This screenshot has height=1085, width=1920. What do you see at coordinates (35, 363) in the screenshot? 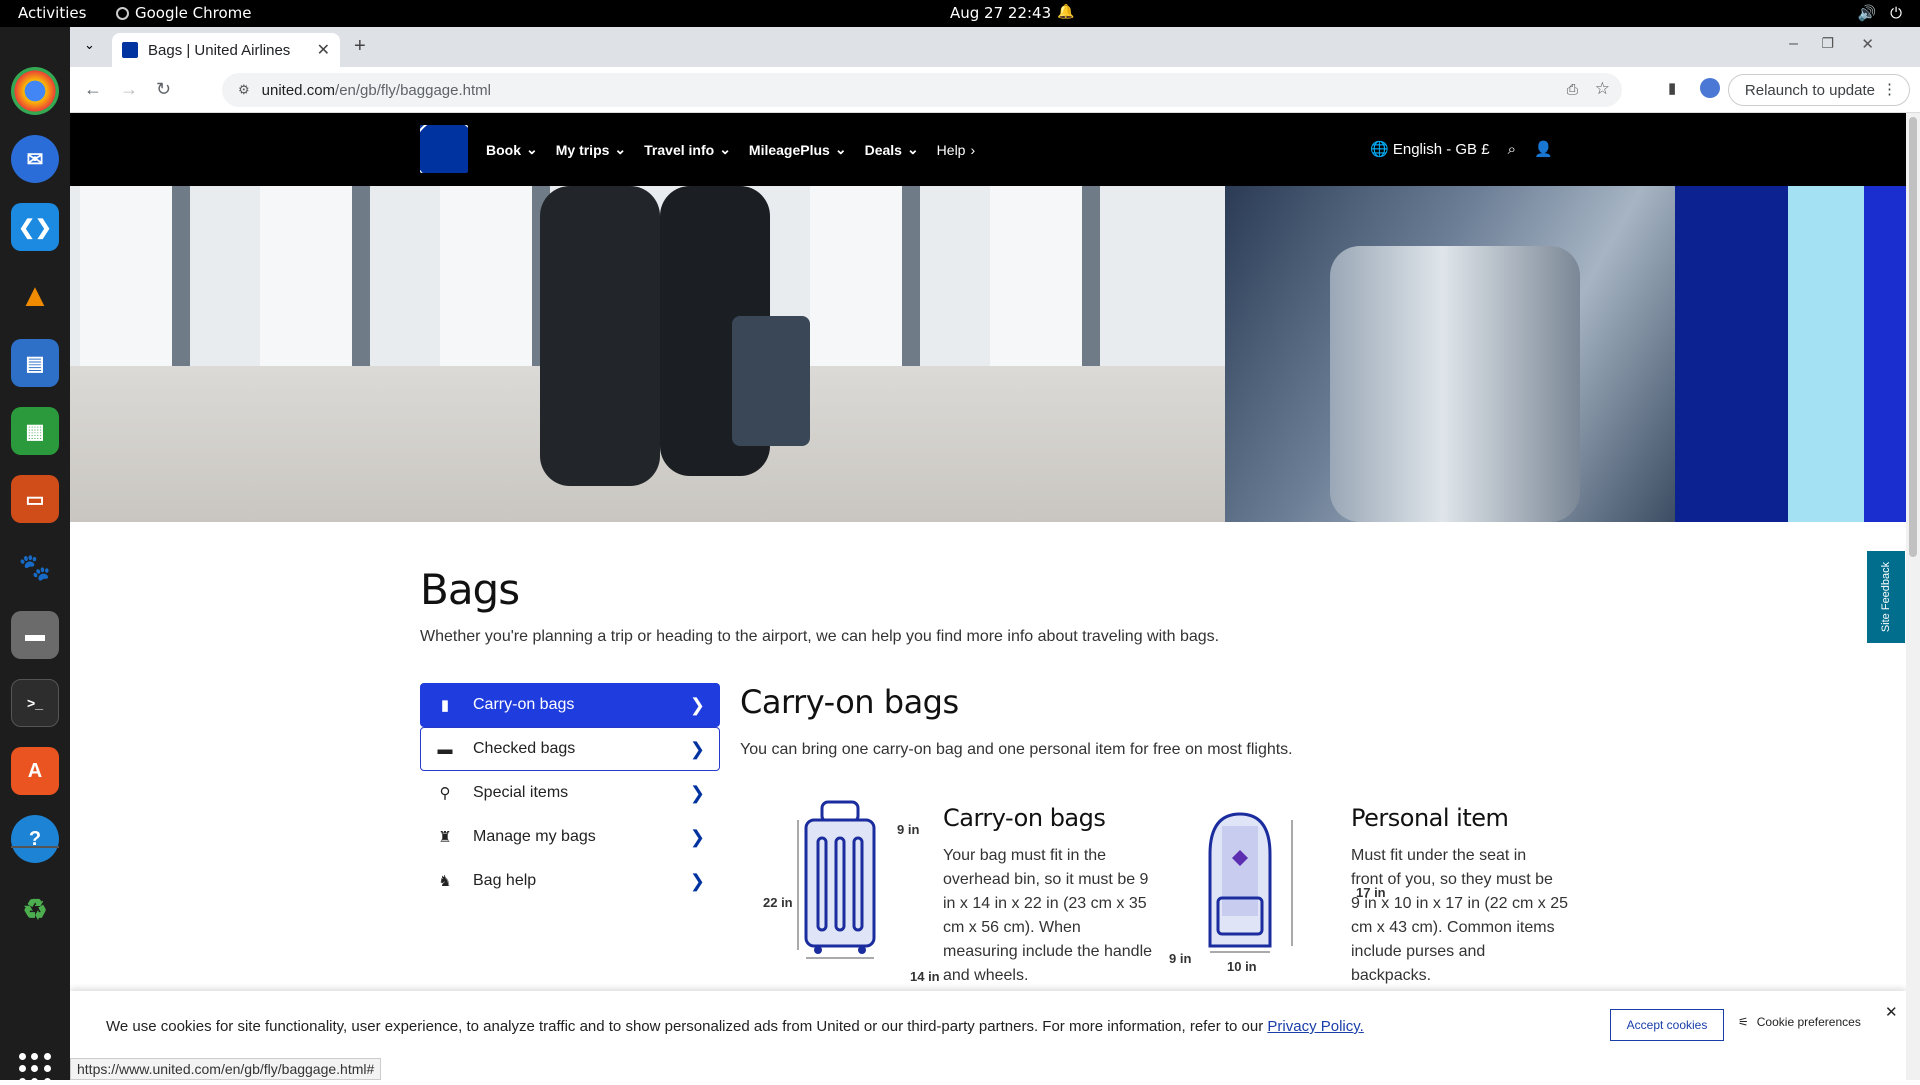
I see `writer-icon: ▤` at bounding box center [35, 363].